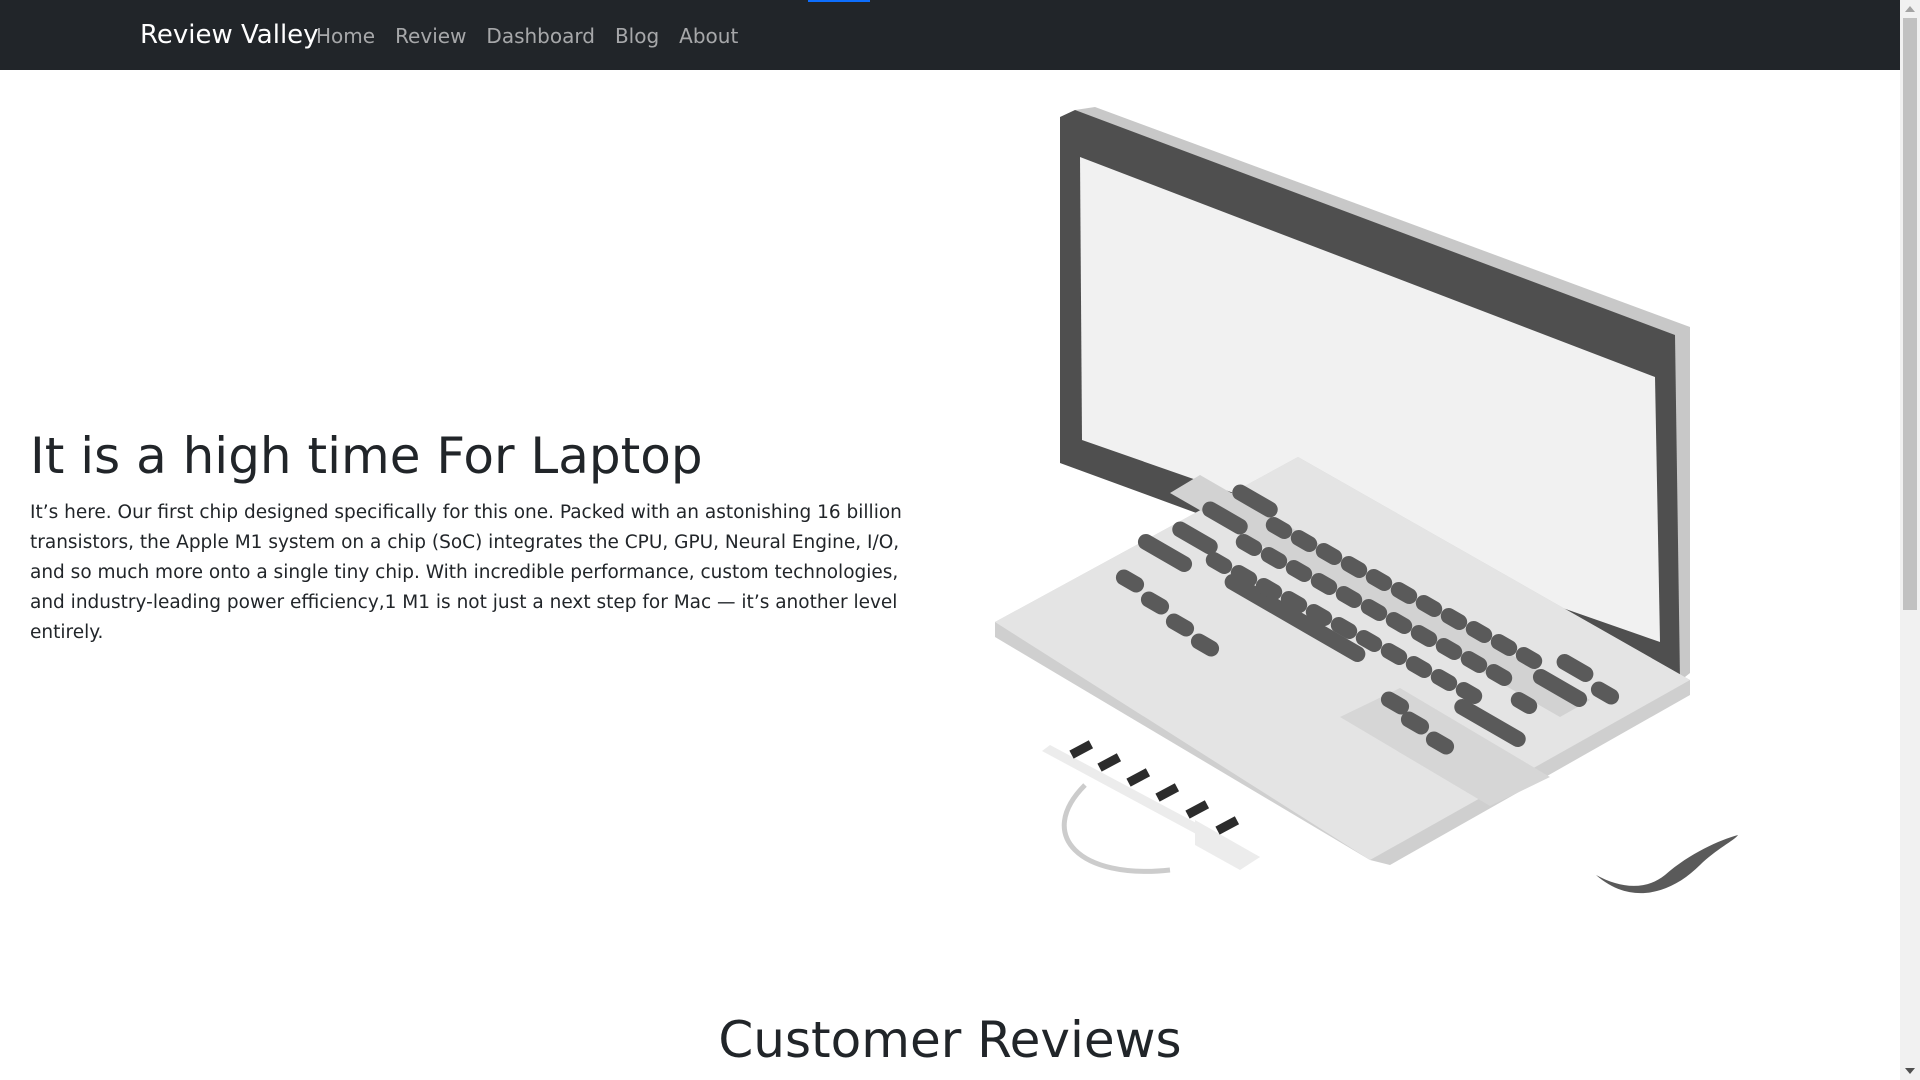 The image size is (1920, 1080). I want to click on scroll-up-arrow-icon, so click(1910, 9).